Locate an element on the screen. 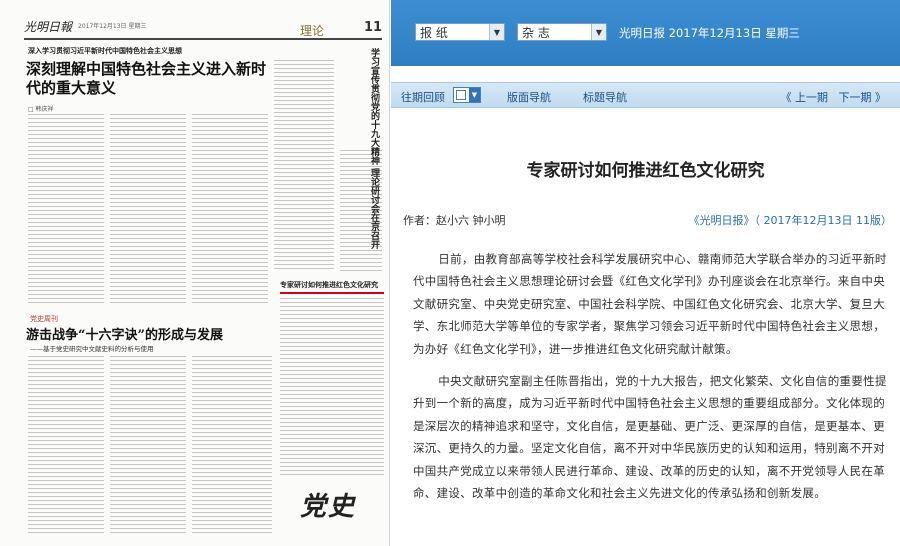 This screenshot has width=900, height=546. paper-headline-2: 游击战争“十六字诀”的形成与发展 is located at coordinates (156, 333).